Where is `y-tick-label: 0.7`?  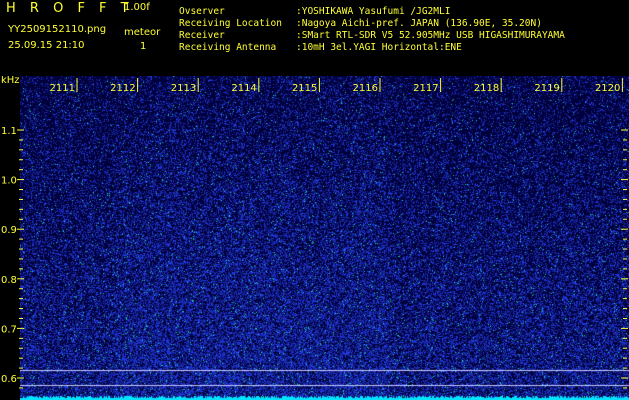 y-tick-label: 0.7 is located at coordinates (9, 329).